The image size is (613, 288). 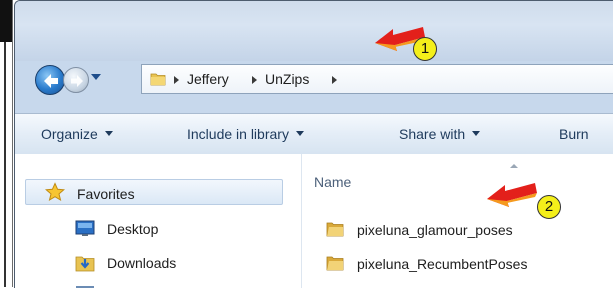 I want to click on include-in-library-button: Include in library, so click(x=245, y=134).